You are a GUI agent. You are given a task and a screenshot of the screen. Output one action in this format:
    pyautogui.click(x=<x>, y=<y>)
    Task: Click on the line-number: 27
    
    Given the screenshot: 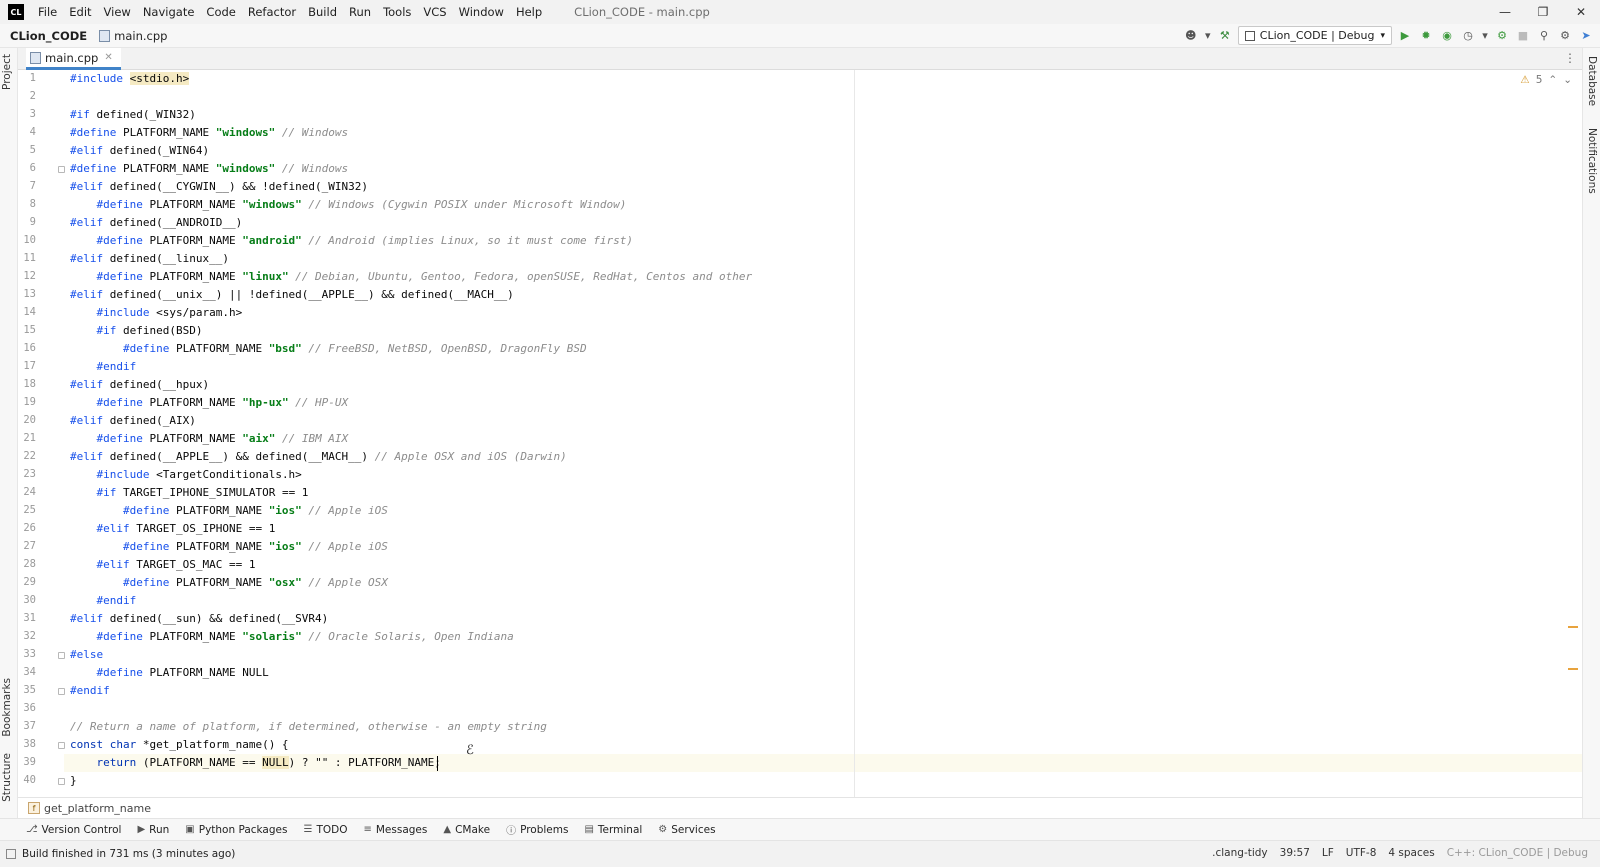 What is the action you would take?
    pyautogui.click(x=27, y=546)
    